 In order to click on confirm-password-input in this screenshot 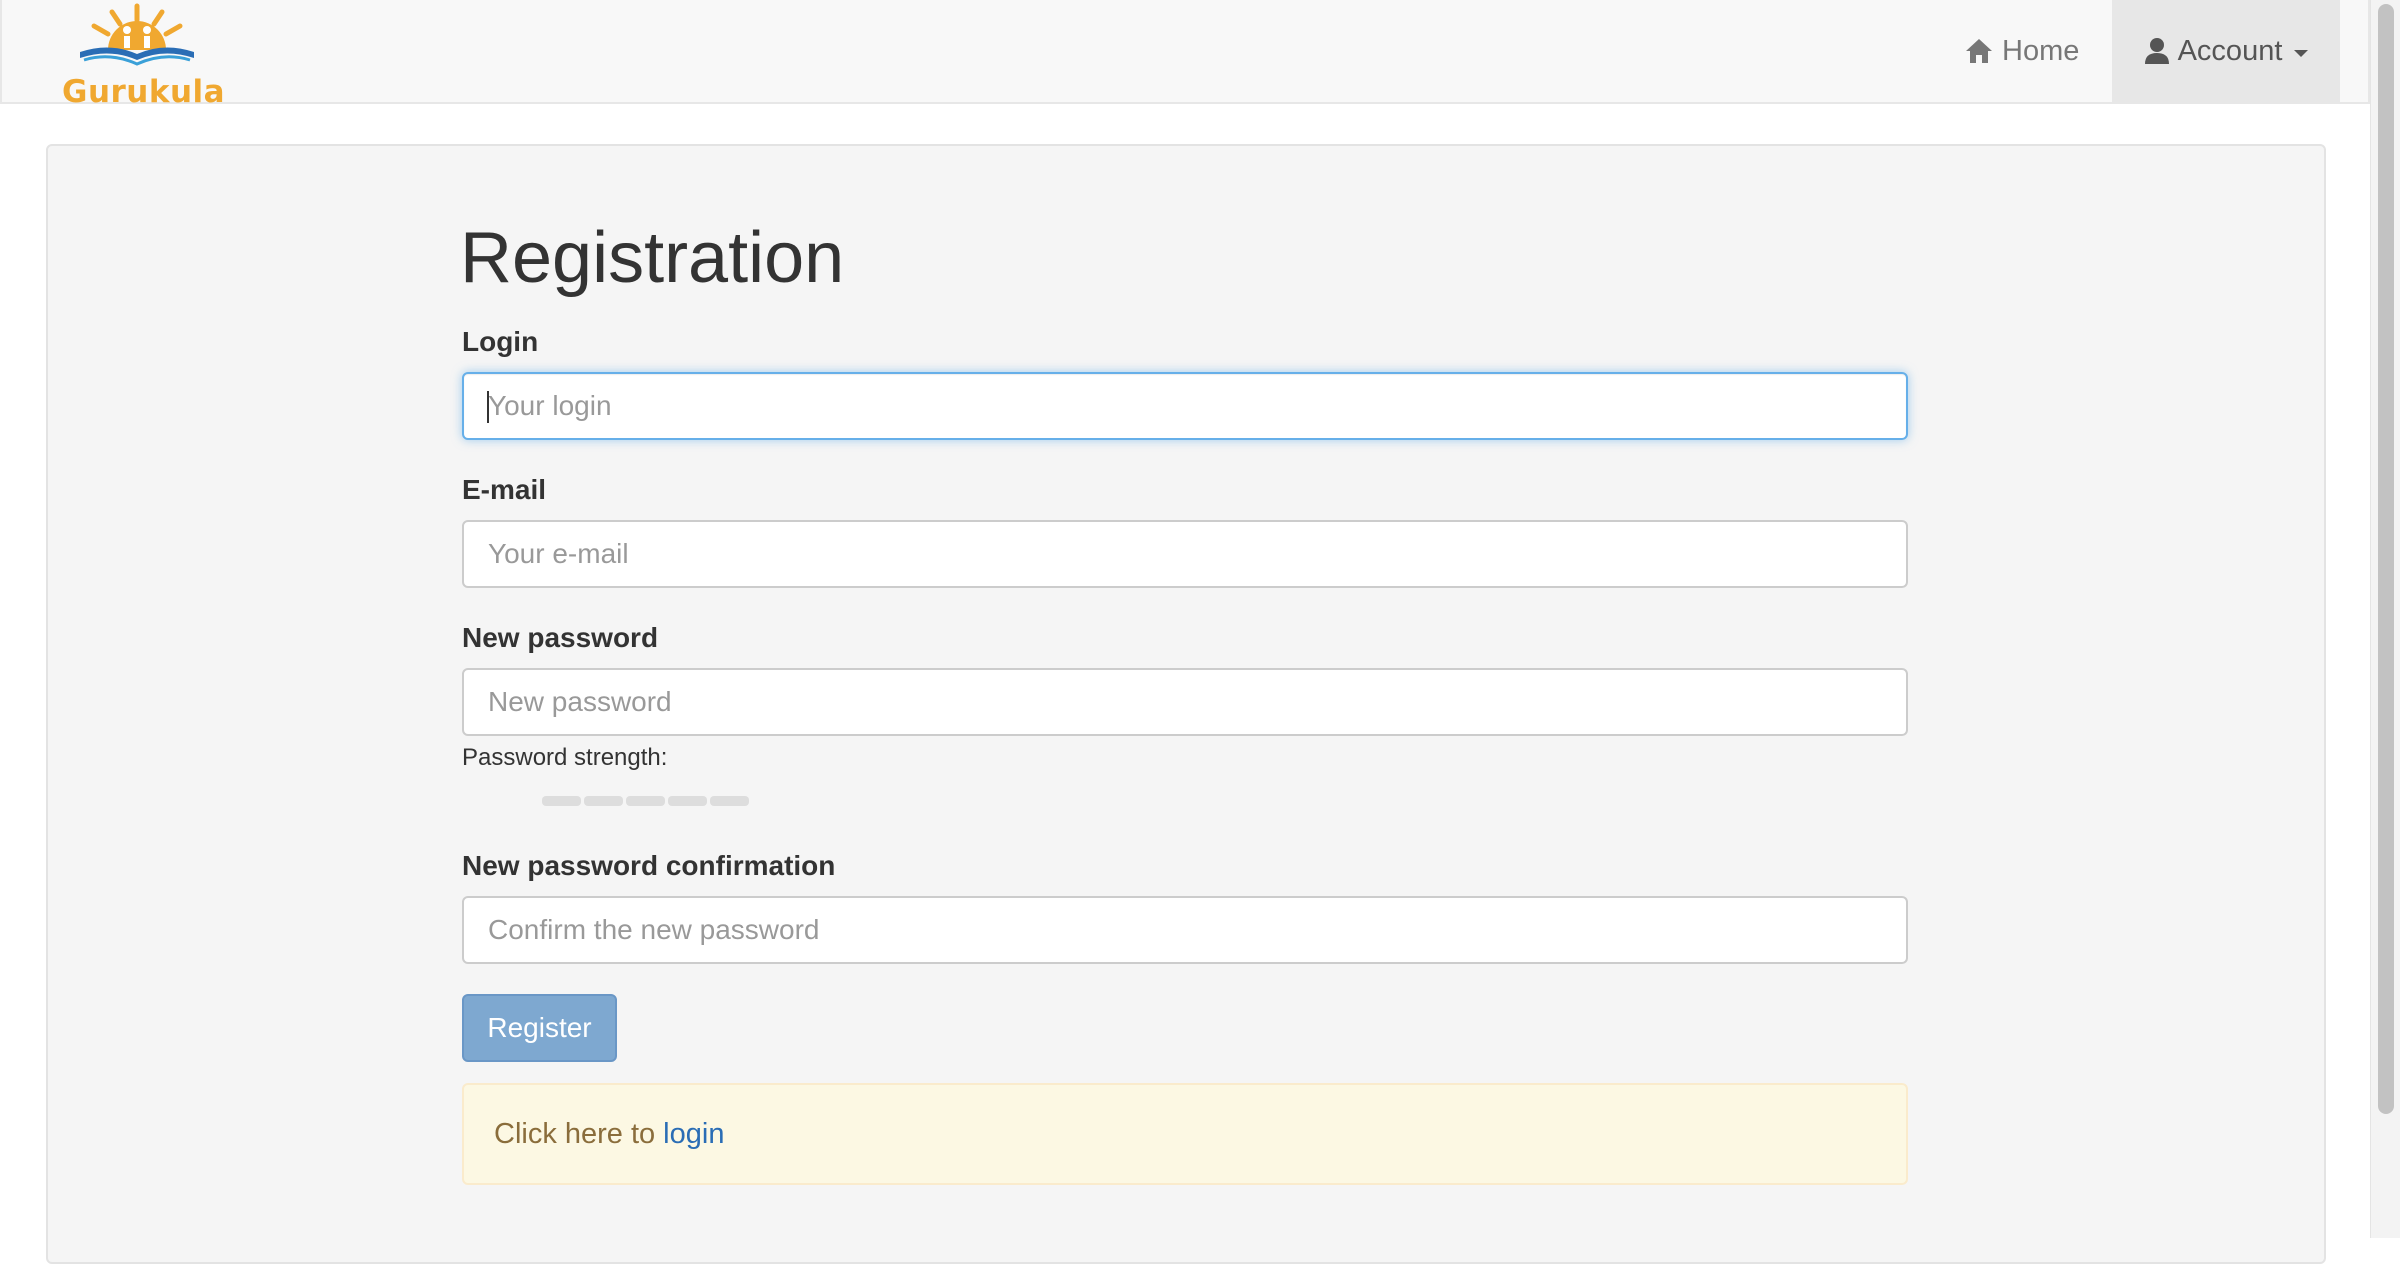, I will do `click(1185, 930)`.